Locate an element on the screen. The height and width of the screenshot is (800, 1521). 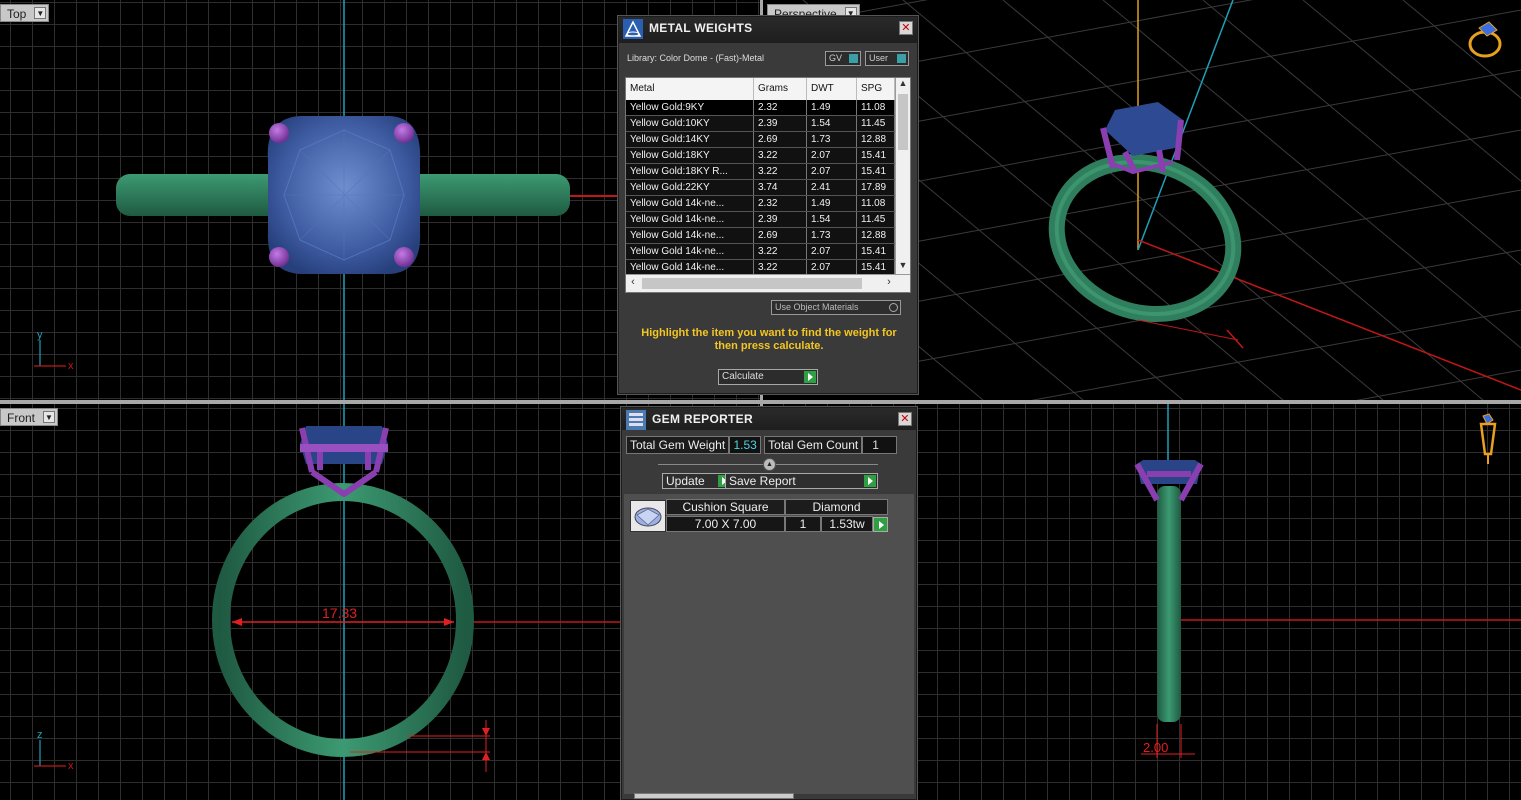
column-header-spg: SPG is located at coordinates (876, 89).